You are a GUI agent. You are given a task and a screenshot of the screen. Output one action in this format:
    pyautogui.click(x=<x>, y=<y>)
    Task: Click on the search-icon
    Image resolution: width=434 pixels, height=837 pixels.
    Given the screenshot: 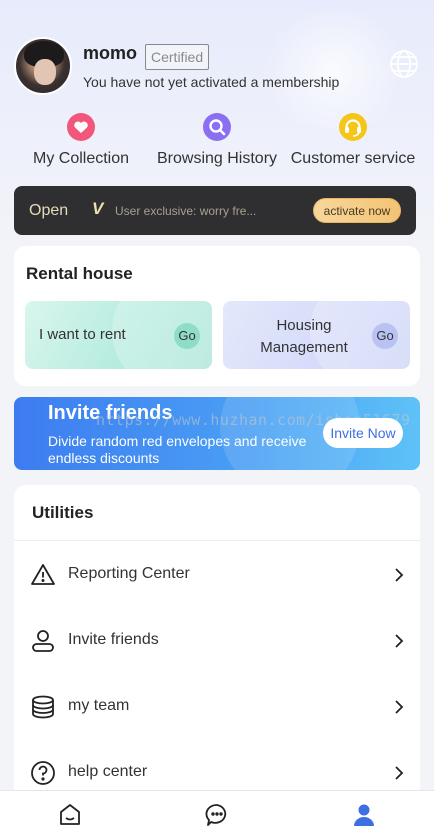 What is the action you would take?
    pyautogui.click(x=217, y=127)
    